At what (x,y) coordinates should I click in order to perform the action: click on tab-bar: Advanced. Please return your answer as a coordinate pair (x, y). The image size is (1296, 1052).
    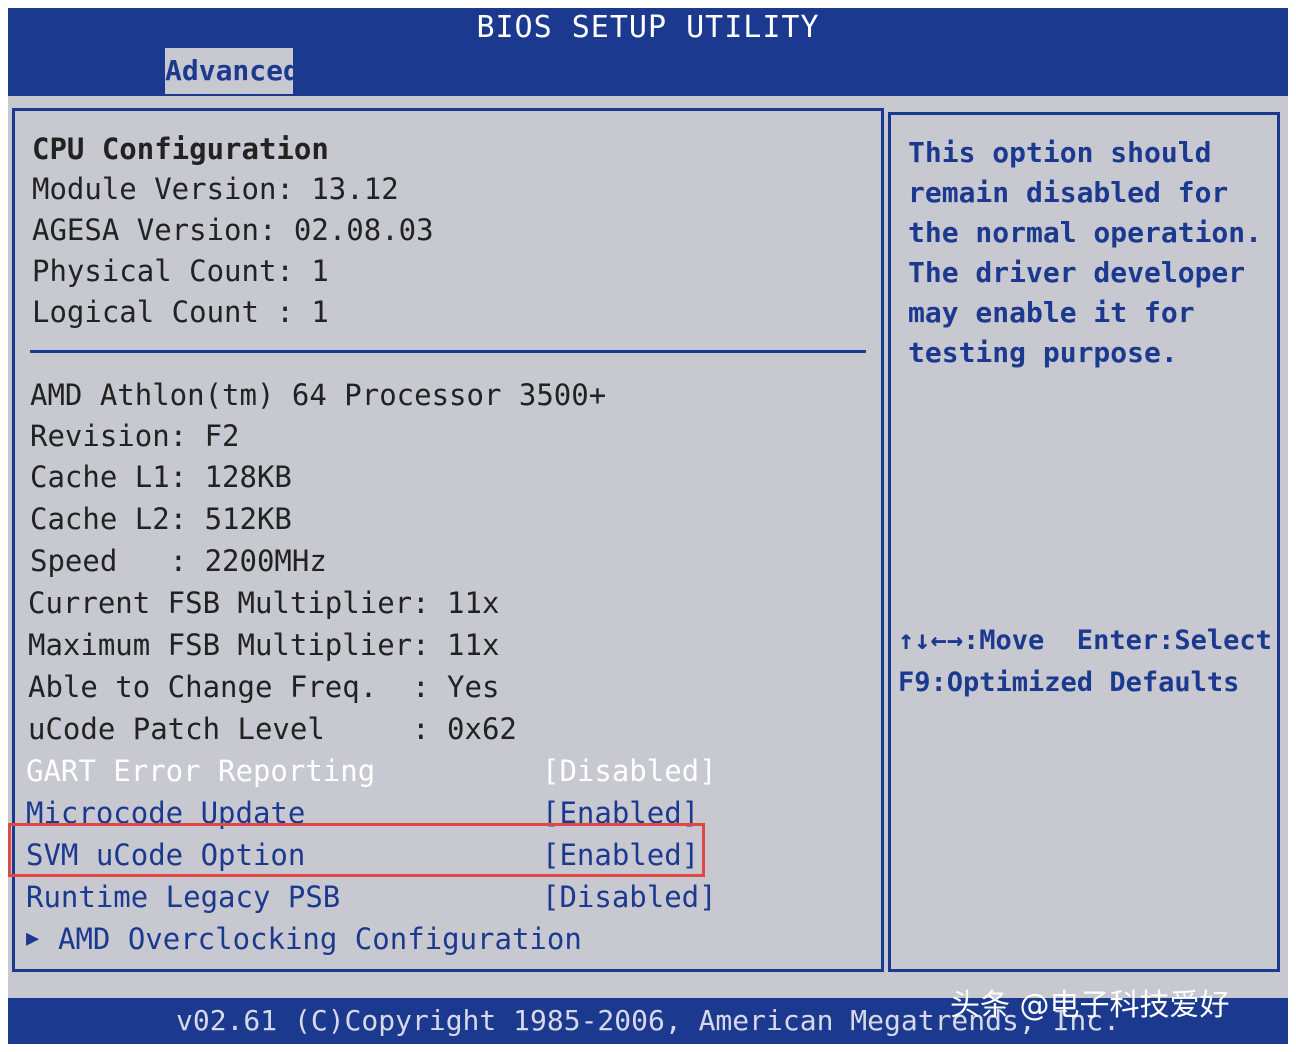
    Looking at the image, I should click on (648, 72).